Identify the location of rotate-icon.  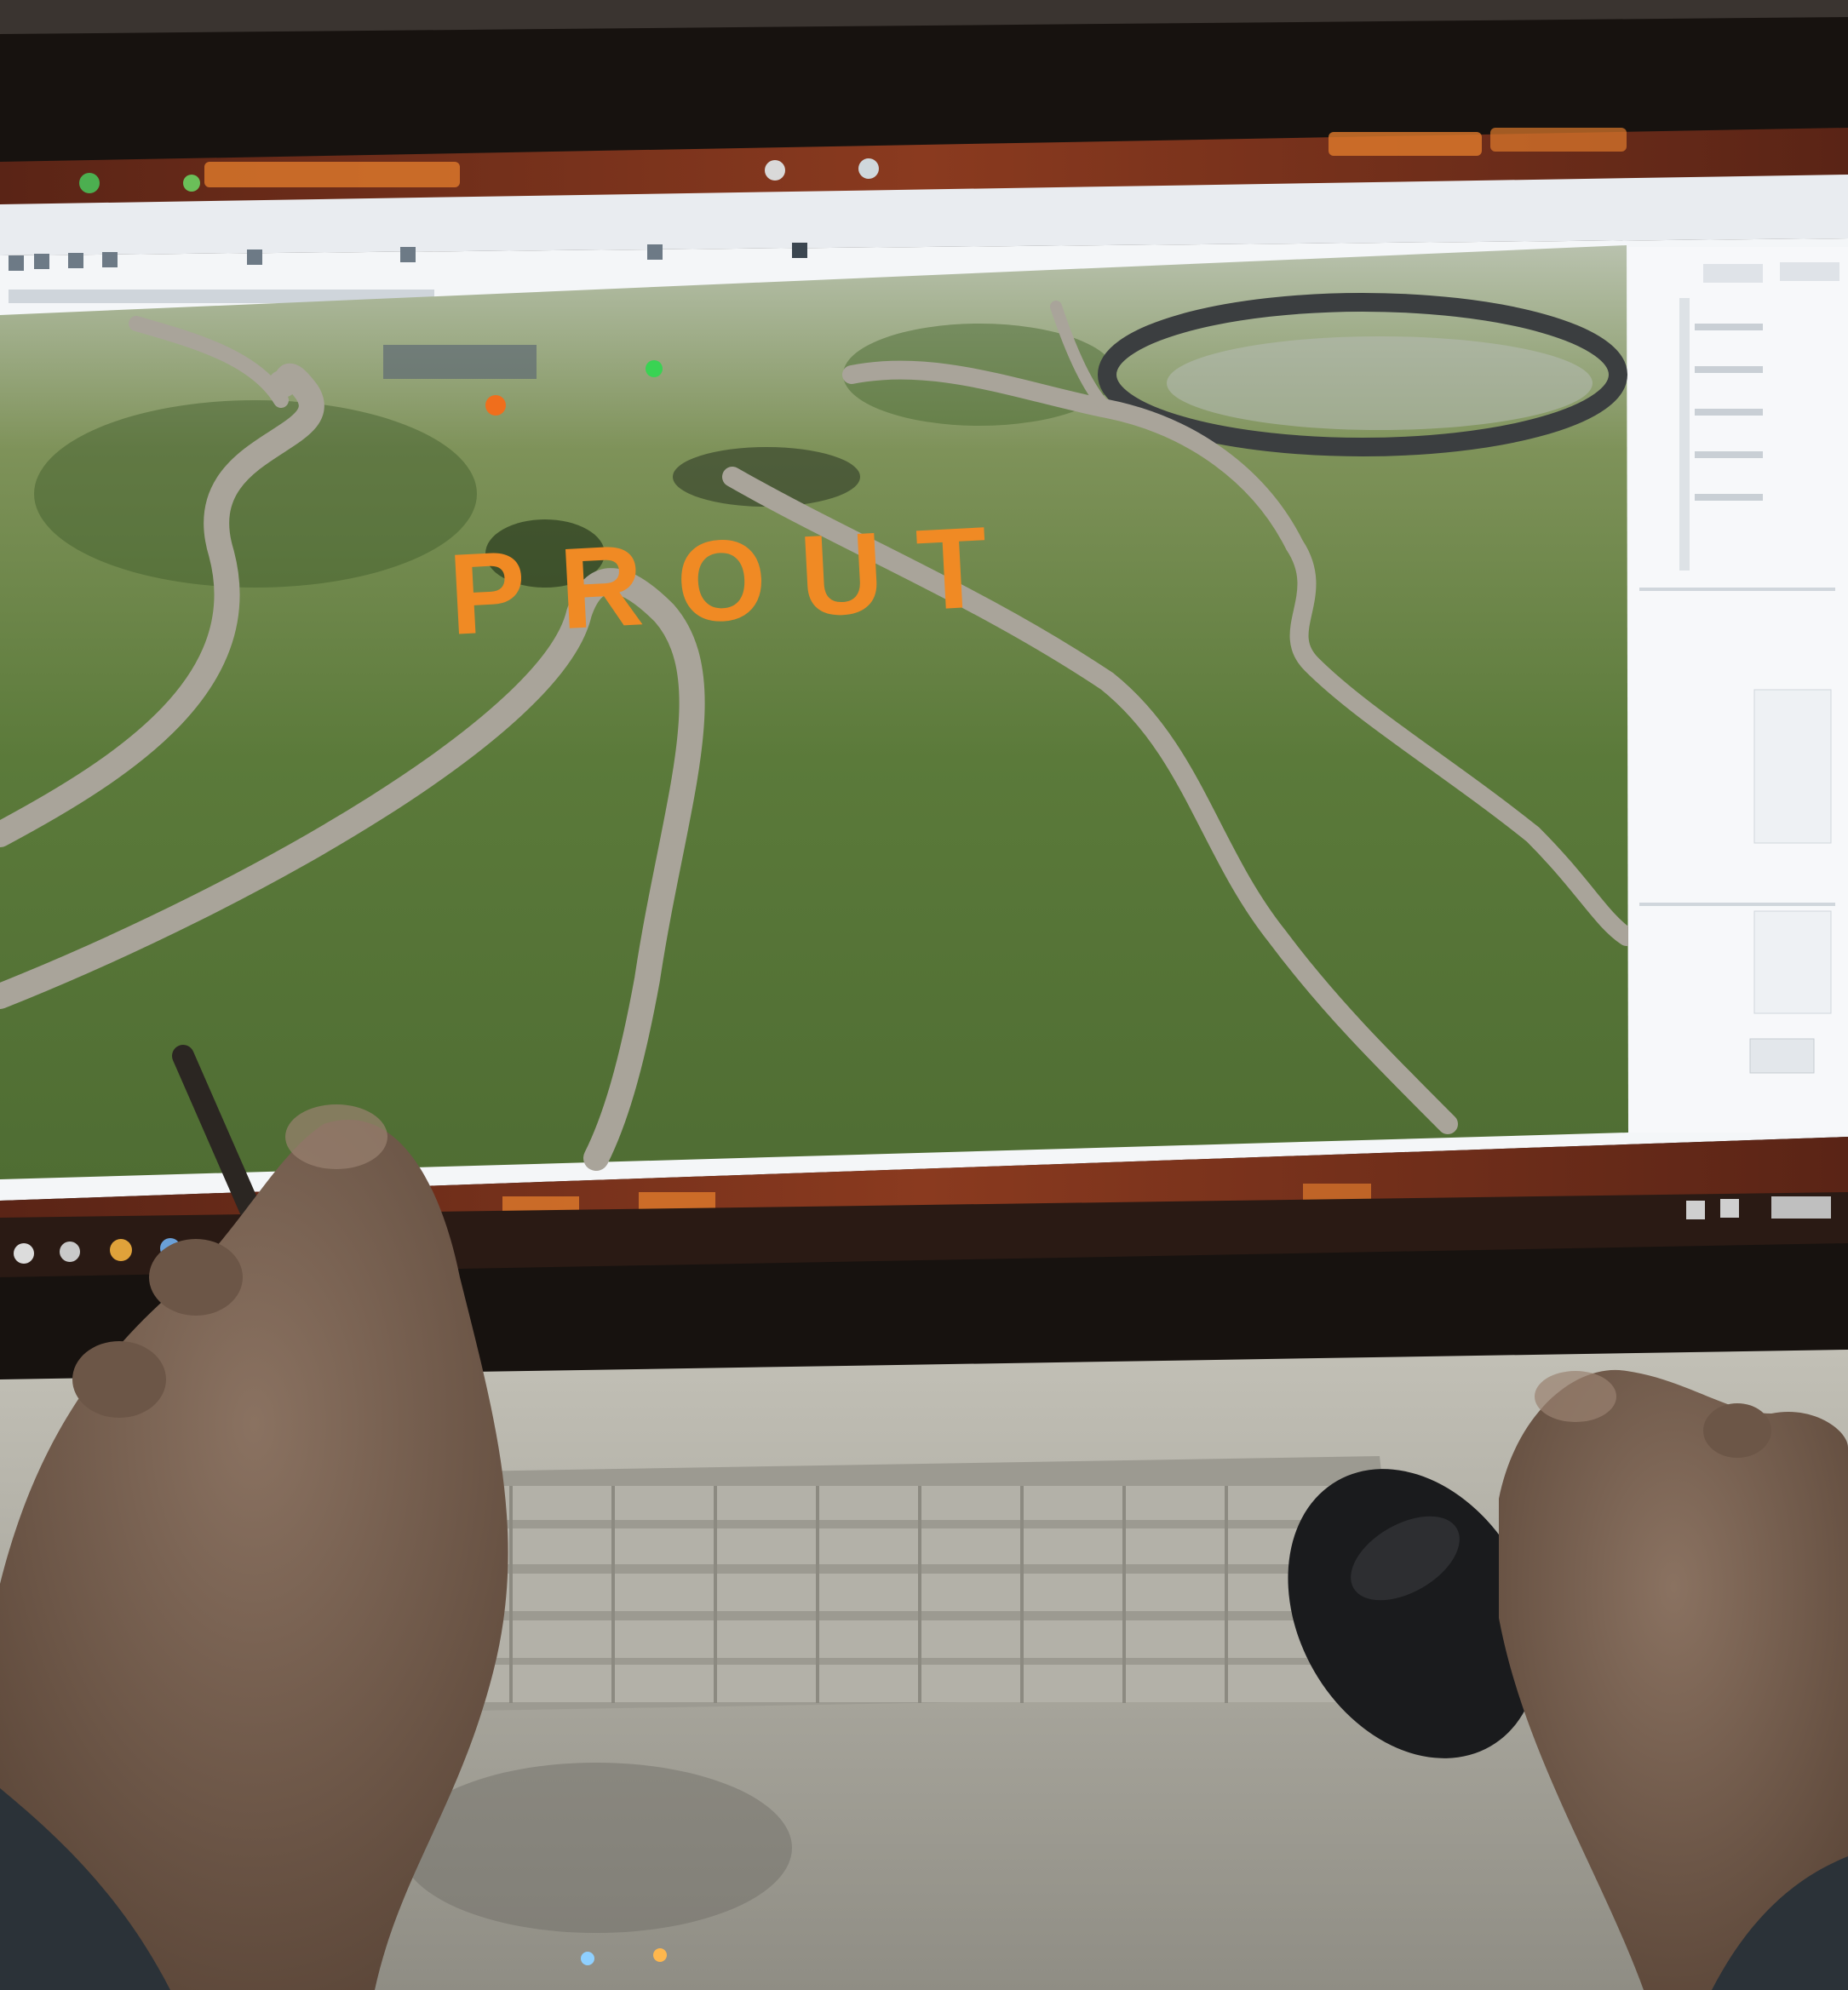
(75, 260).